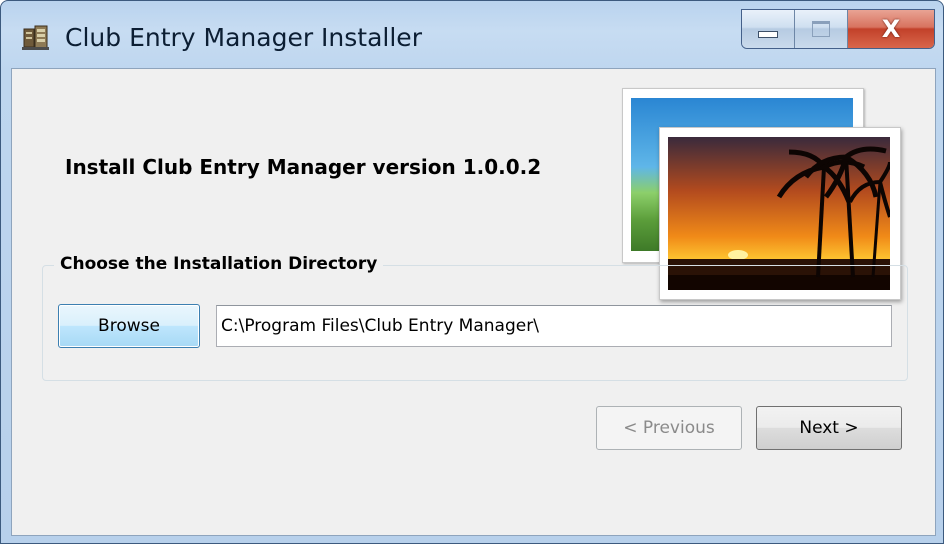  I want to click on window-controls: X, so click(838, 29).